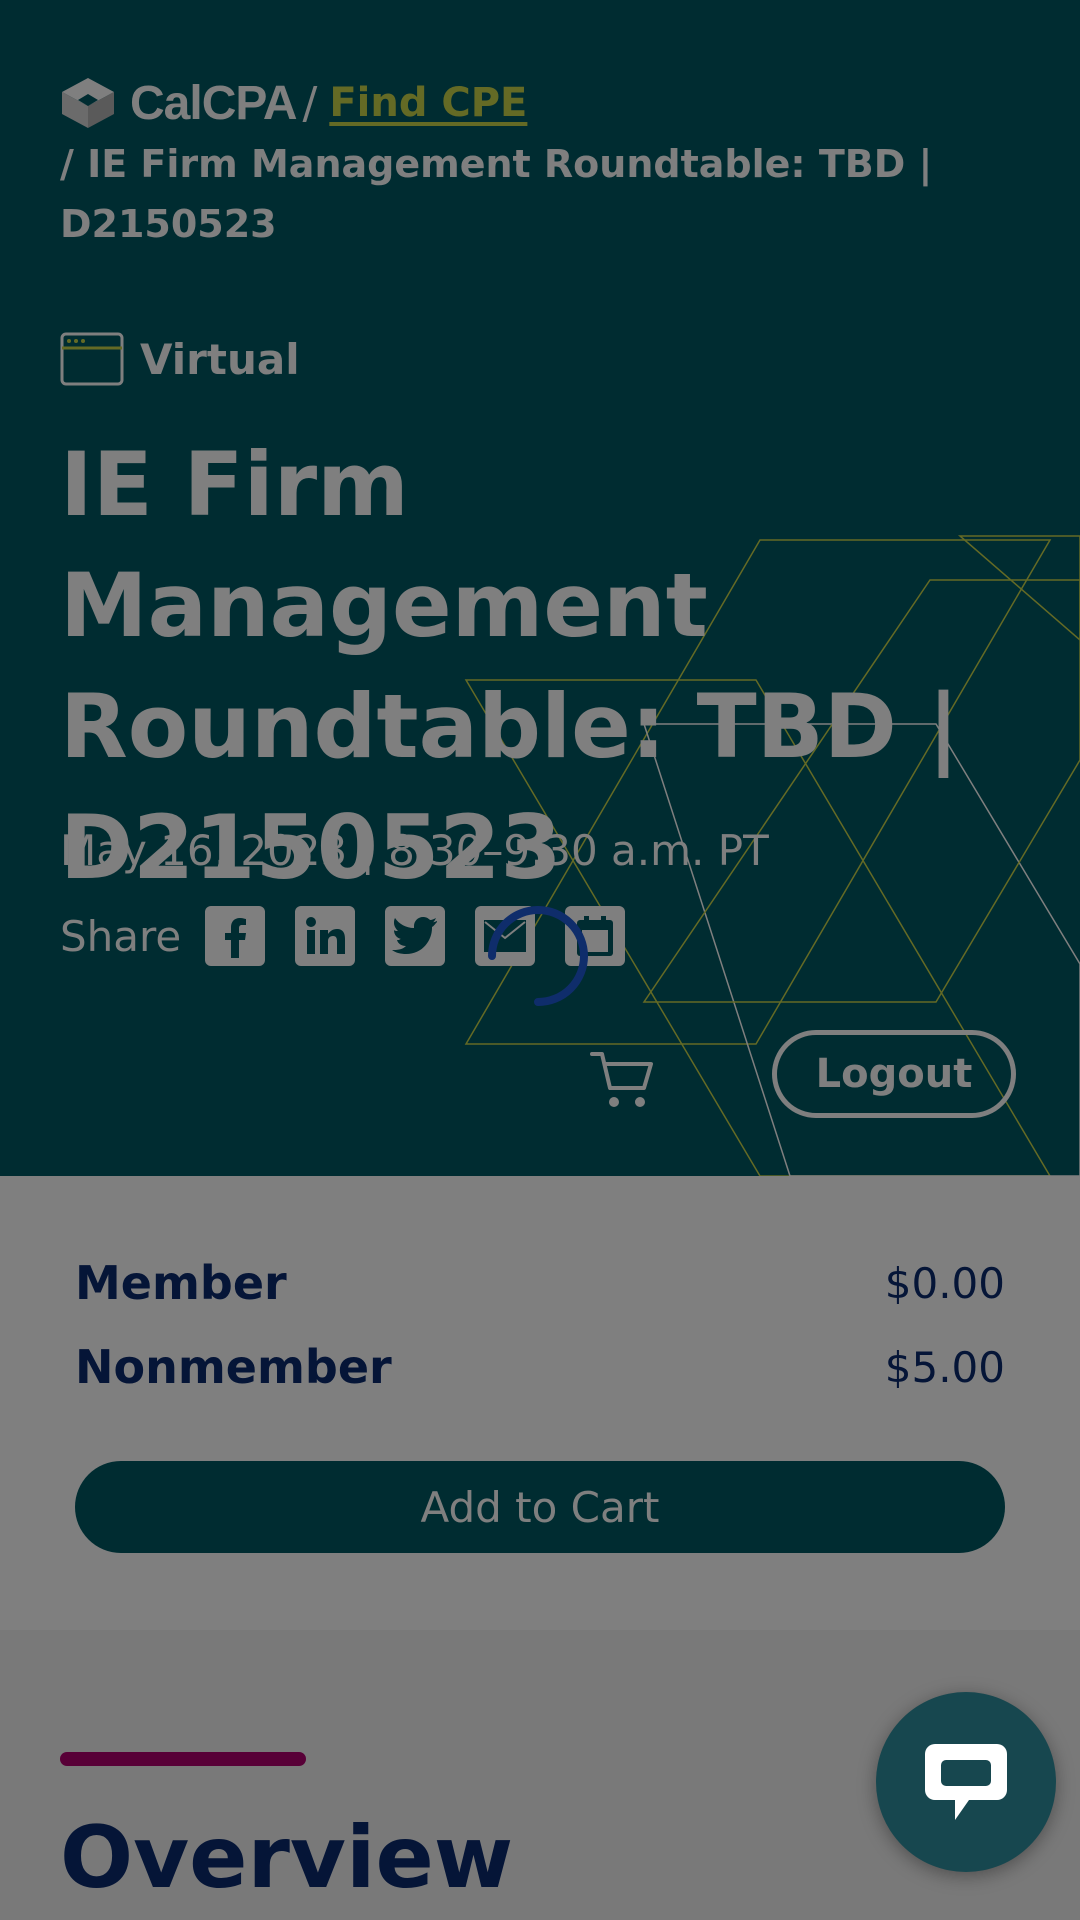 This screenshot has height=1920, width=1080. I want to click on format-label: Virtual, so click(220, 359).